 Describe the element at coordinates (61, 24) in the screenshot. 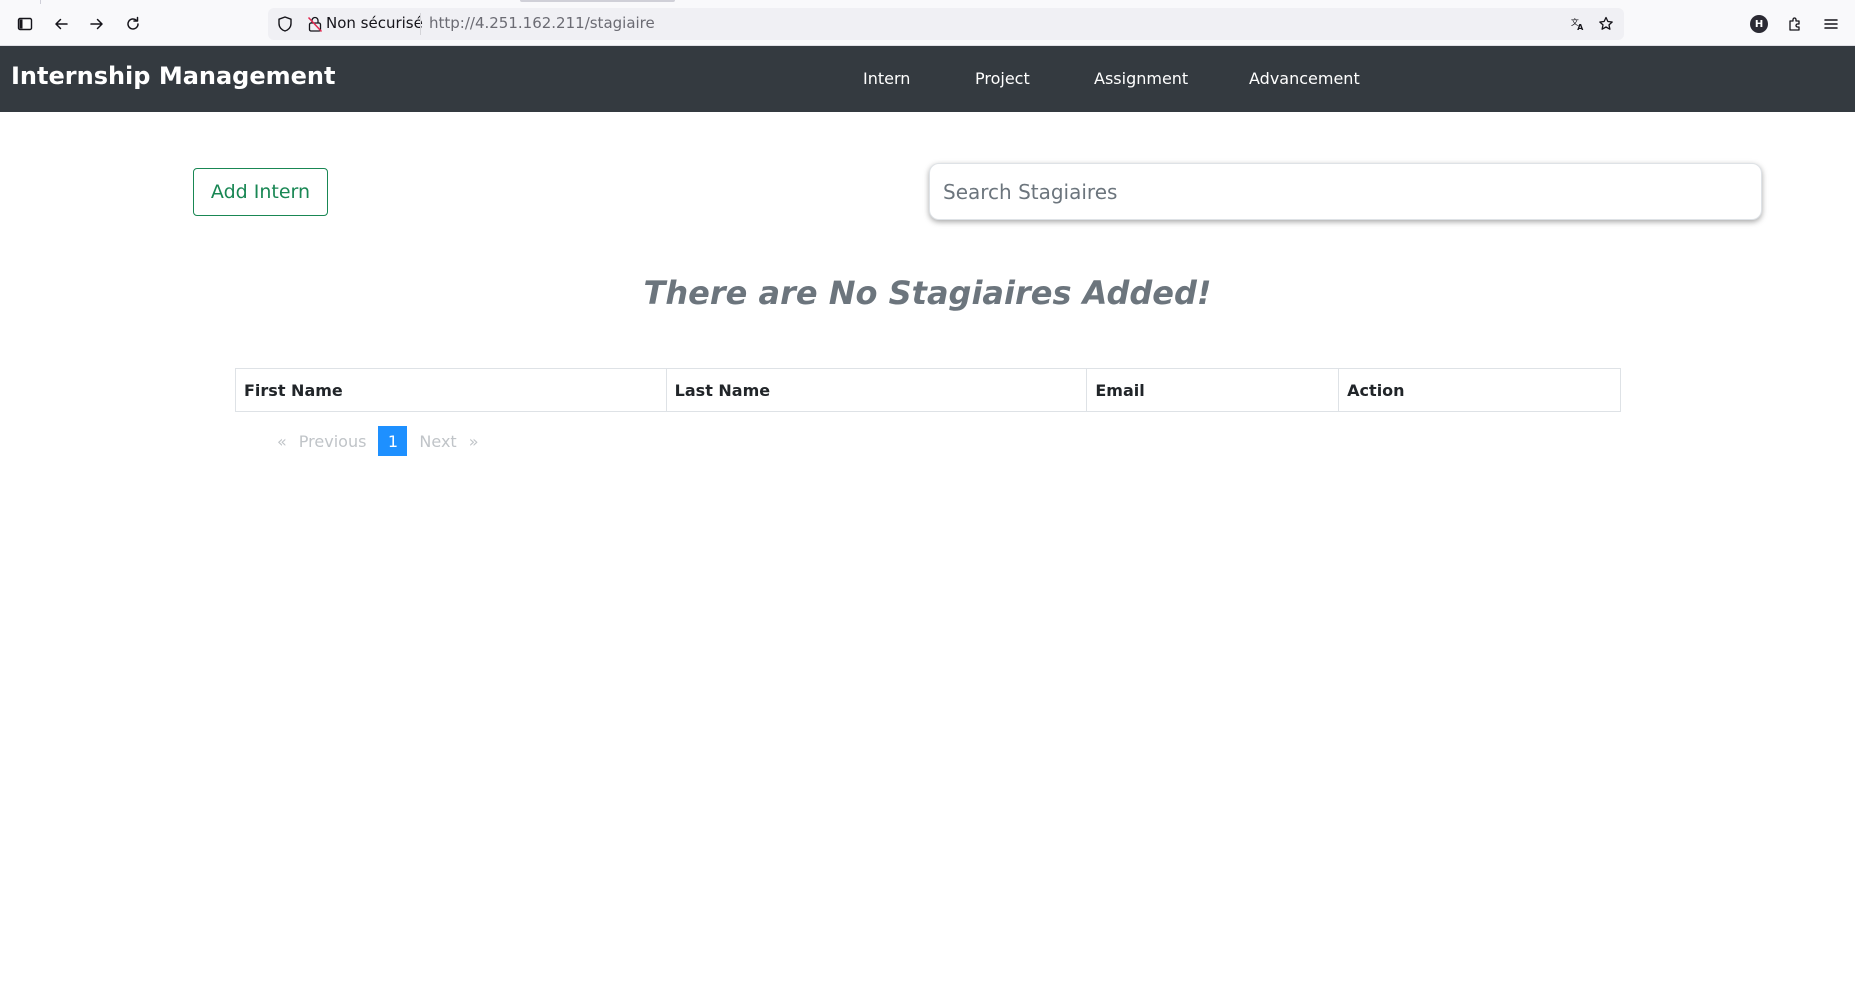

I see `back-arrow-icon` at that location.